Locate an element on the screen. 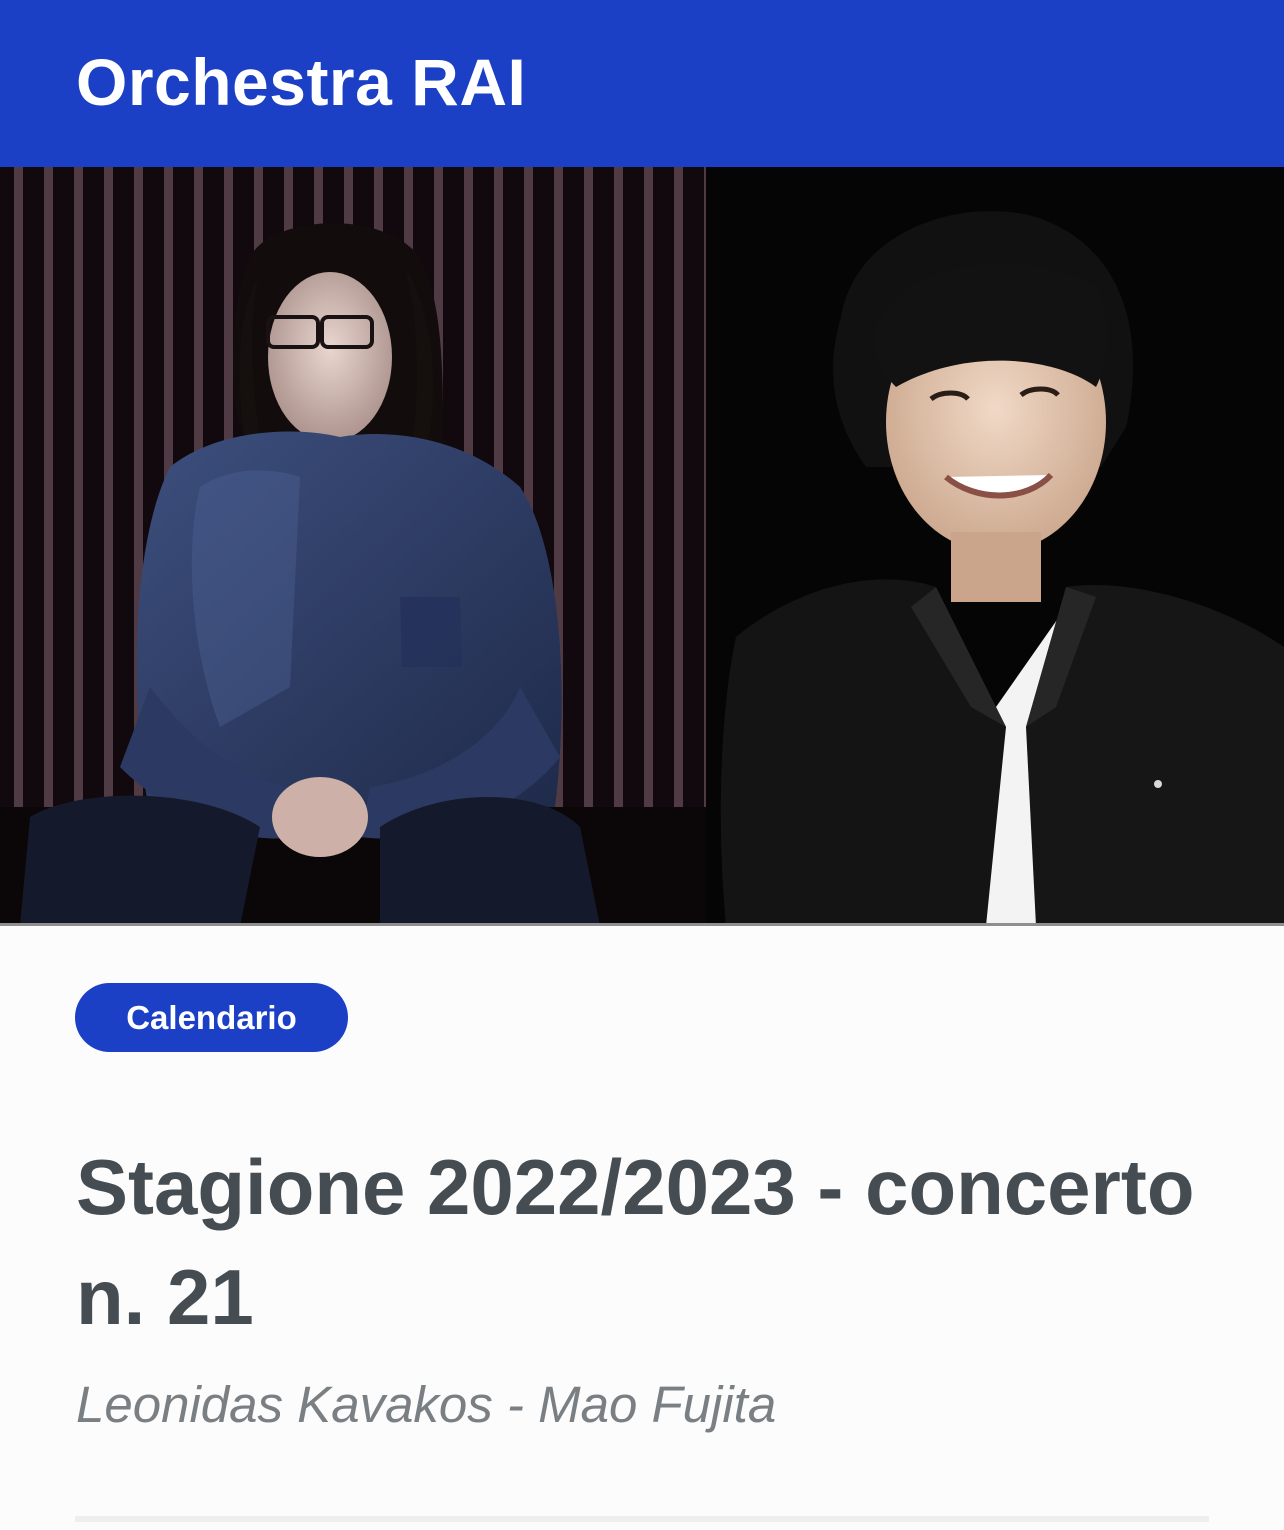 The height and width of the screenshot is (1530, 1284). app-header: Orchestra RAI is located at coordinates (642, 83).